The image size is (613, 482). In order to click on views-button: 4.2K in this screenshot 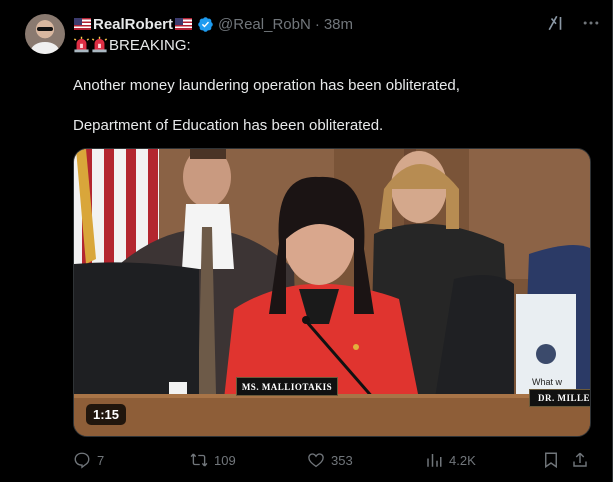, I will do `click(450, 460)`.